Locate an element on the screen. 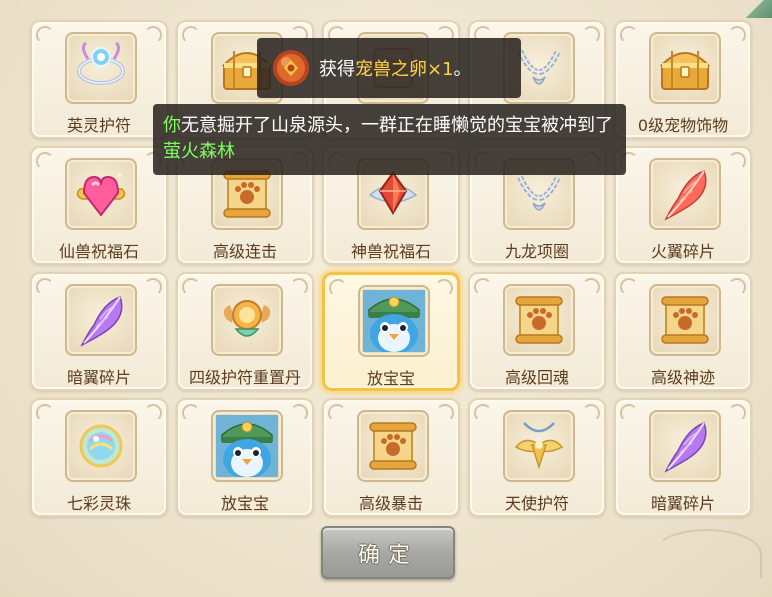  reward-item-slot: 高级暴击 is located at coordinates (391, 457).